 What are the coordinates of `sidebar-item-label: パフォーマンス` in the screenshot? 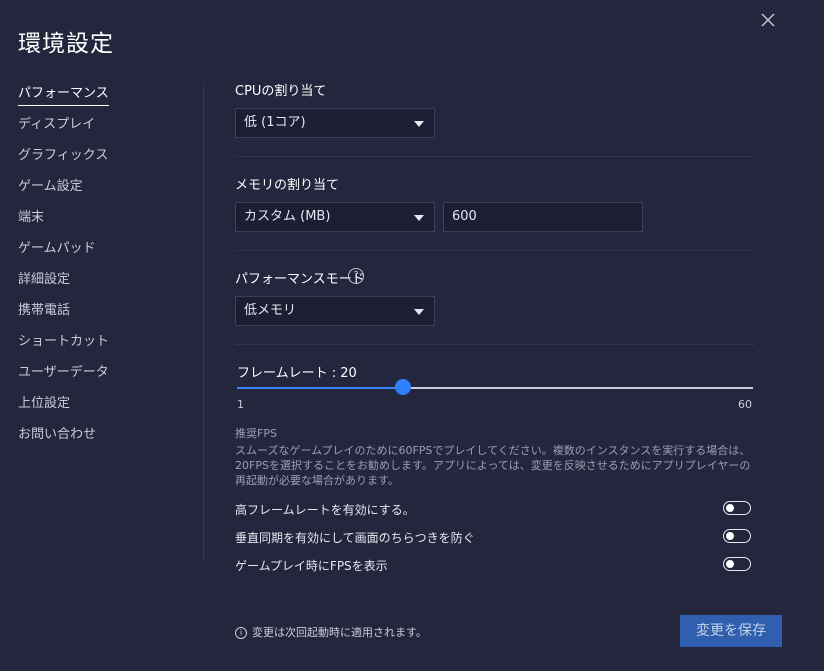 It's located at (63, 95).